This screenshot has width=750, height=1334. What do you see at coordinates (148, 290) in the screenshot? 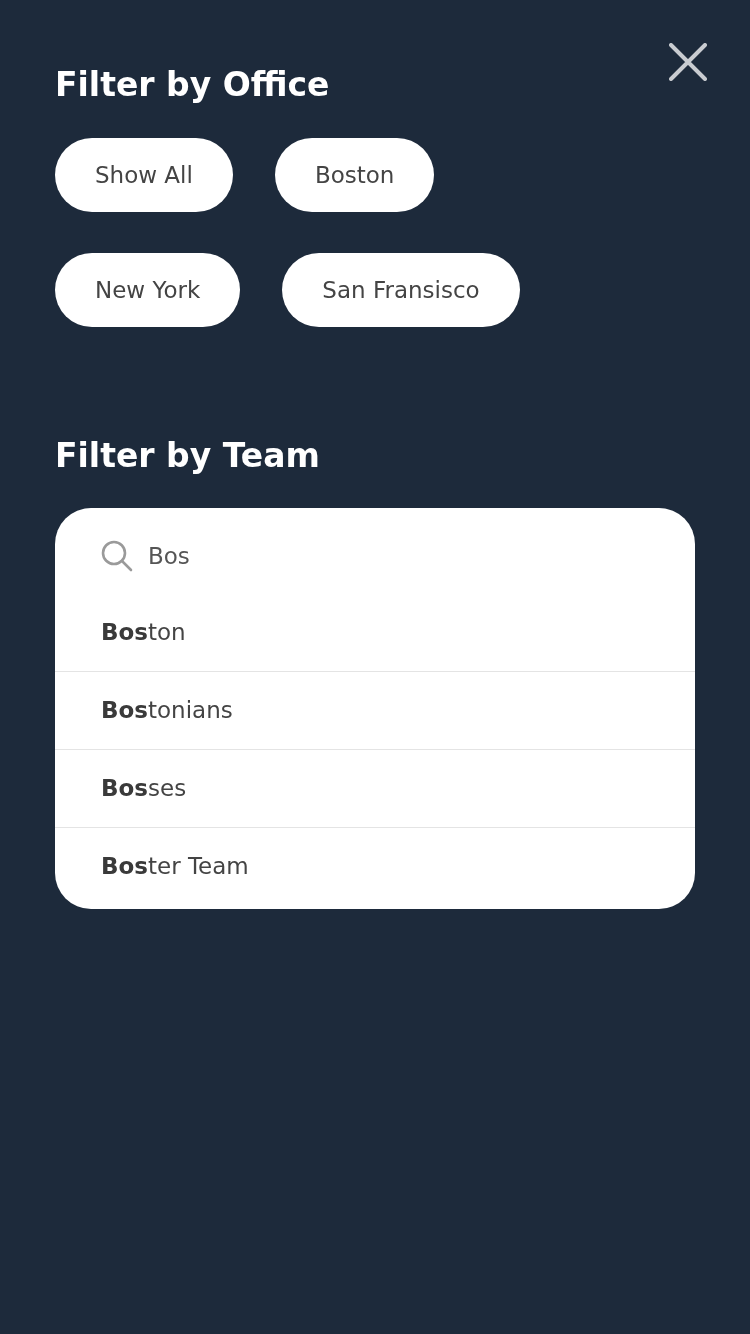
I see `office-chip: New York` at bounding box center [148, 290].